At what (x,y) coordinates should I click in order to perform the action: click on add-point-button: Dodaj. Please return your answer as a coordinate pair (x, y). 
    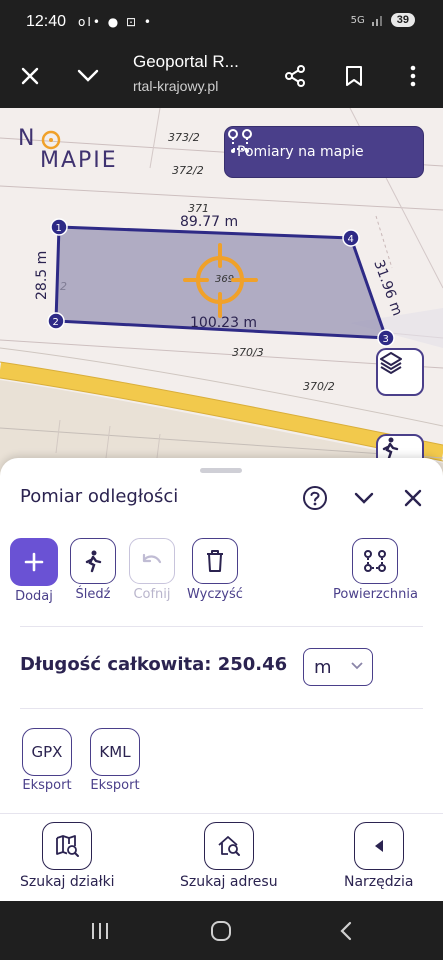
    Looking at the image, I should click on (34, 571).